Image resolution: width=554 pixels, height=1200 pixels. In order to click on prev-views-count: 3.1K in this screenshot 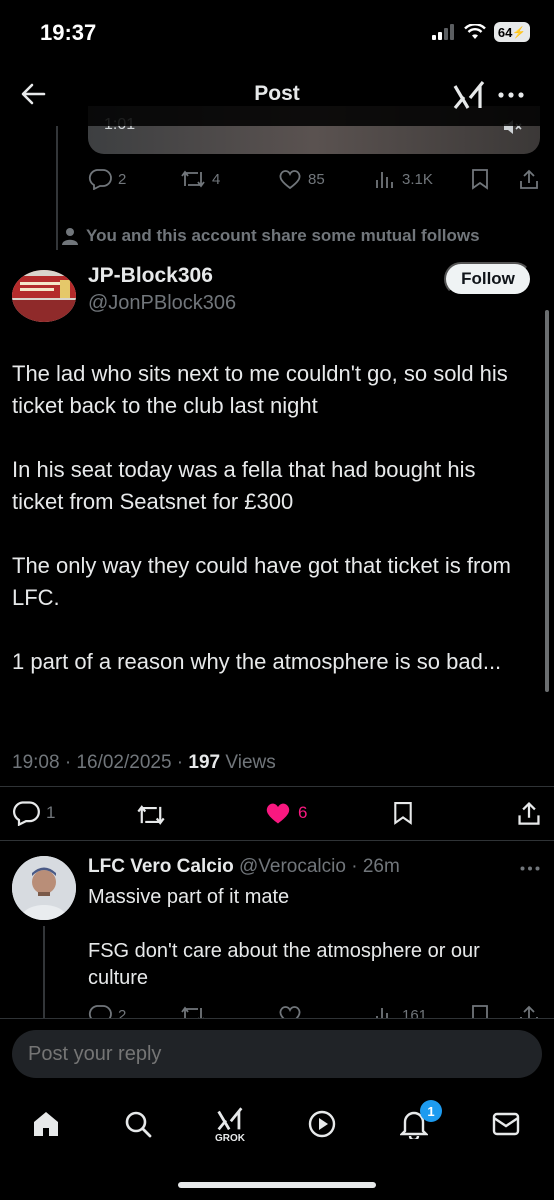, I will do `click(417, 179)`.